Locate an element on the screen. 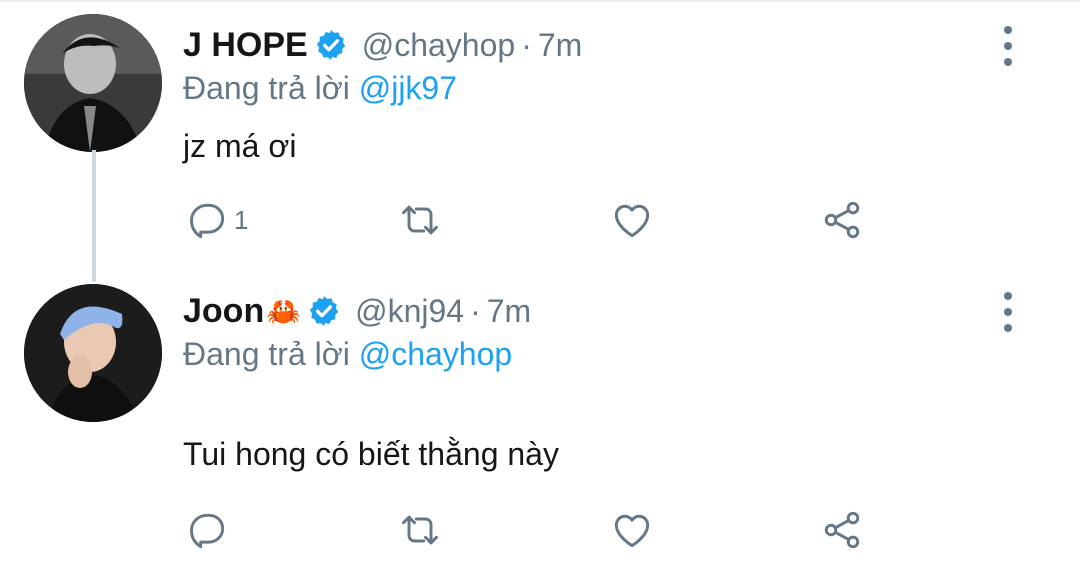  reply-button is located at coordinates (210, 530).